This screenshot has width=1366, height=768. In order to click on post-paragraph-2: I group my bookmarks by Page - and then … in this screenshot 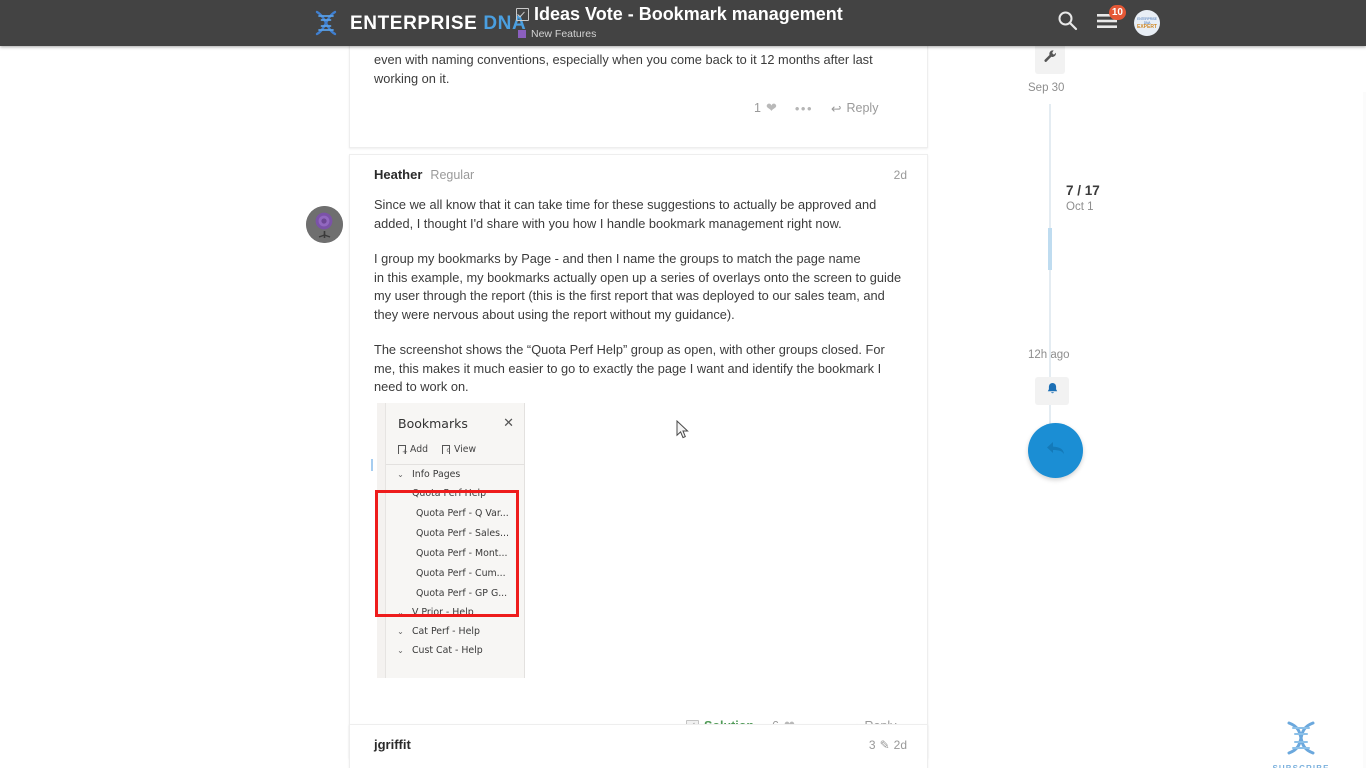, I will do `click(638, 286)`.